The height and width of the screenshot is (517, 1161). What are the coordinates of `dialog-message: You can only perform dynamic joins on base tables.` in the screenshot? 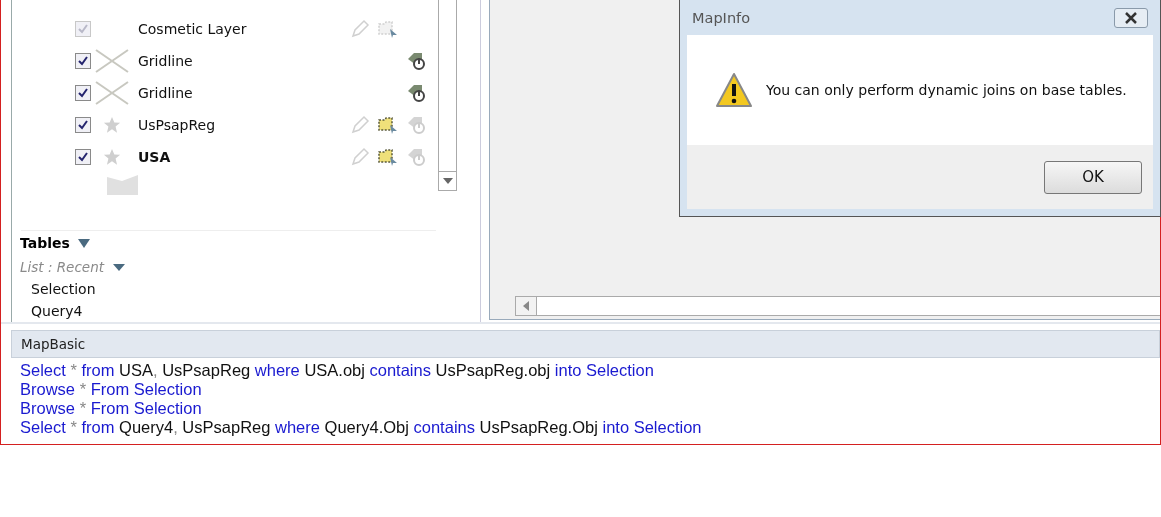 It's located at (946, 90).